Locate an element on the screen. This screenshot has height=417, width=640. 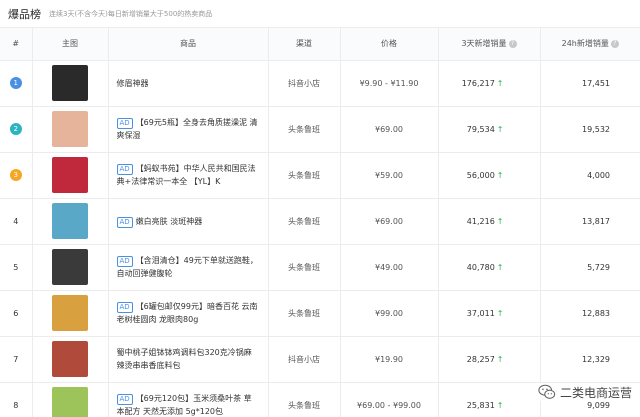
product-cell: AD 【含泪清仓】49元下单就送跑鞋，自动回弹健腹轮 is located at coordinates (188, 267).